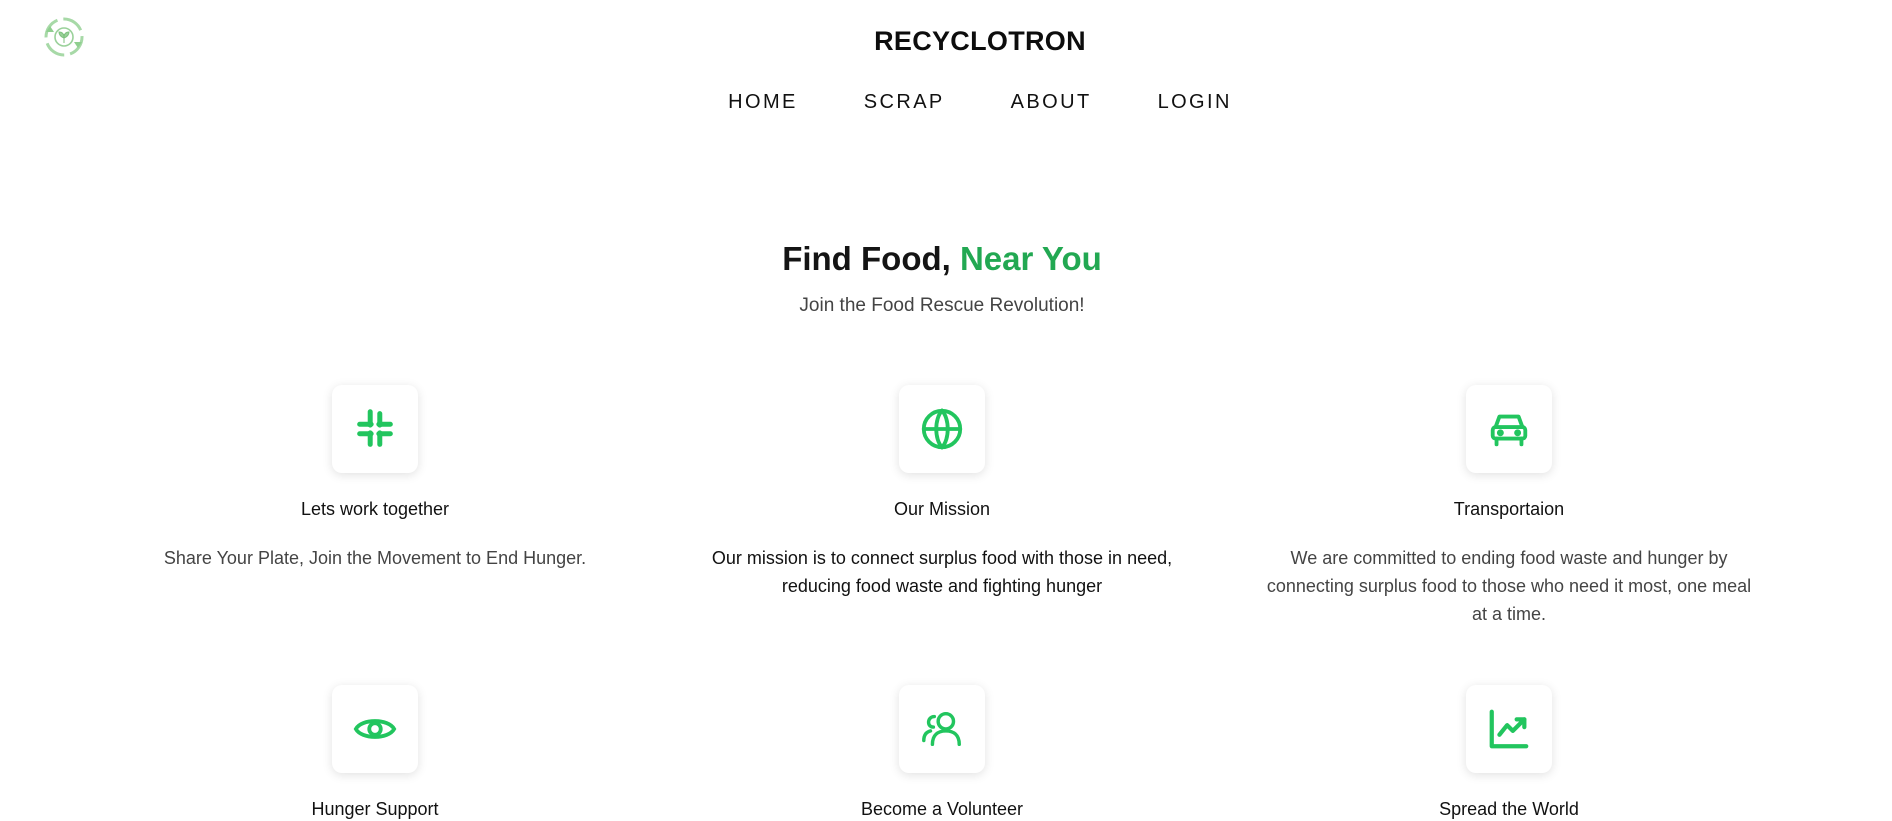  I want to click on eye-icon, so click(375, 729).